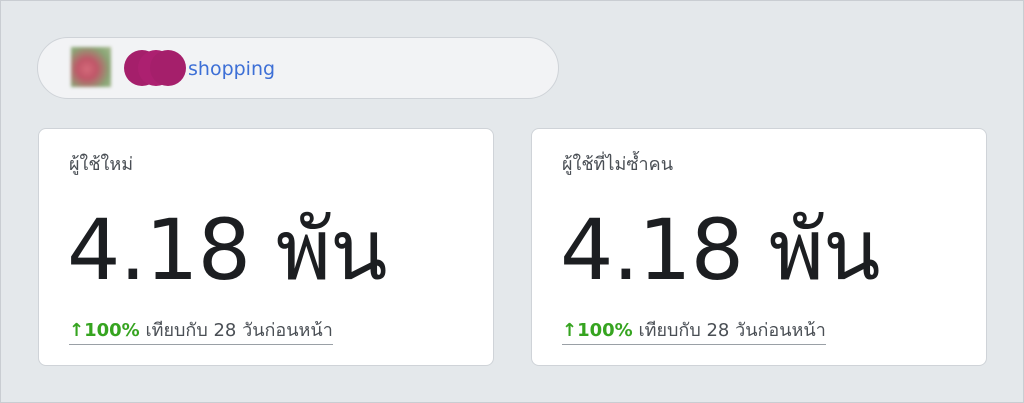 Image resolution: width=1024 pixels, height=403 pixels. What do you see at coordinates (91, 67) in the screenshot?
I see `account-avatar` at bounding box center [91, 67].